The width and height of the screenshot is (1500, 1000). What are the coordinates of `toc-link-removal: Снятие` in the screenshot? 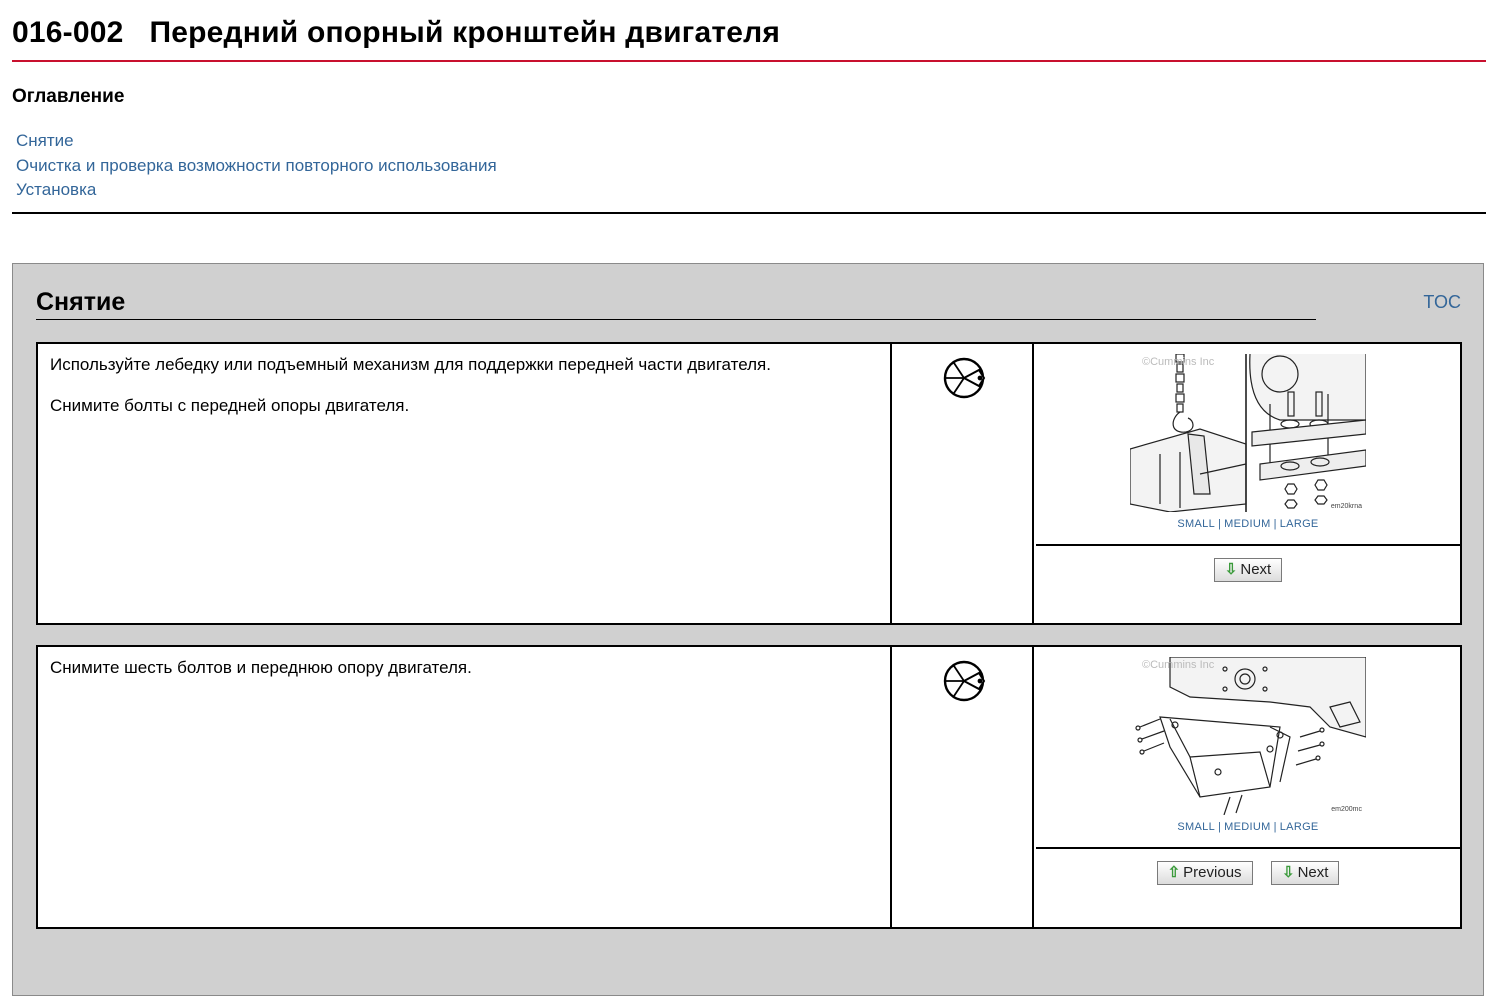 It's located at (45, 140).